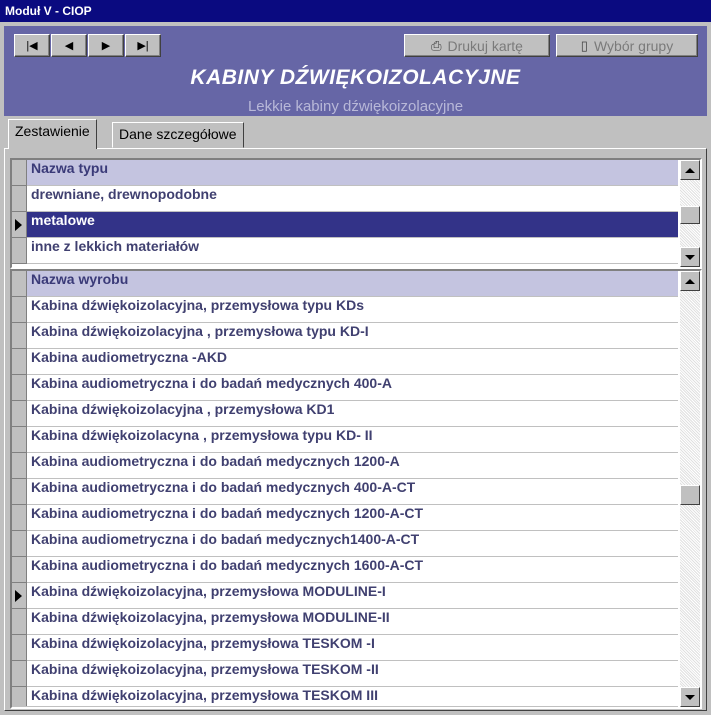 This screenshot has height=715, width=711. Describe the element at coordinates (124, 194) in the screenshot. I see `type-name-cell: drewniane, drewnopodobne` at that location.